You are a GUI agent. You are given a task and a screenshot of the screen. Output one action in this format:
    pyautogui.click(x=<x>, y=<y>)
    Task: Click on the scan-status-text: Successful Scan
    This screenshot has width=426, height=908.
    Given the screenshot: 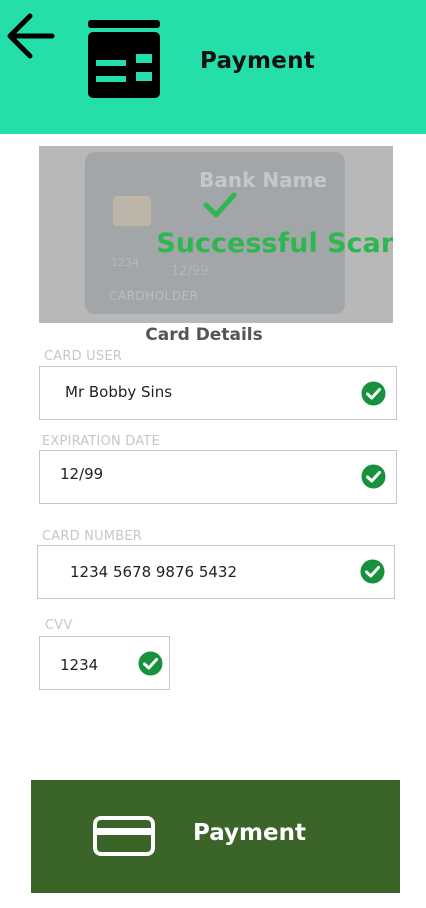 What is the action you would take?
    pyautogui.click(x=274, y=243)
    